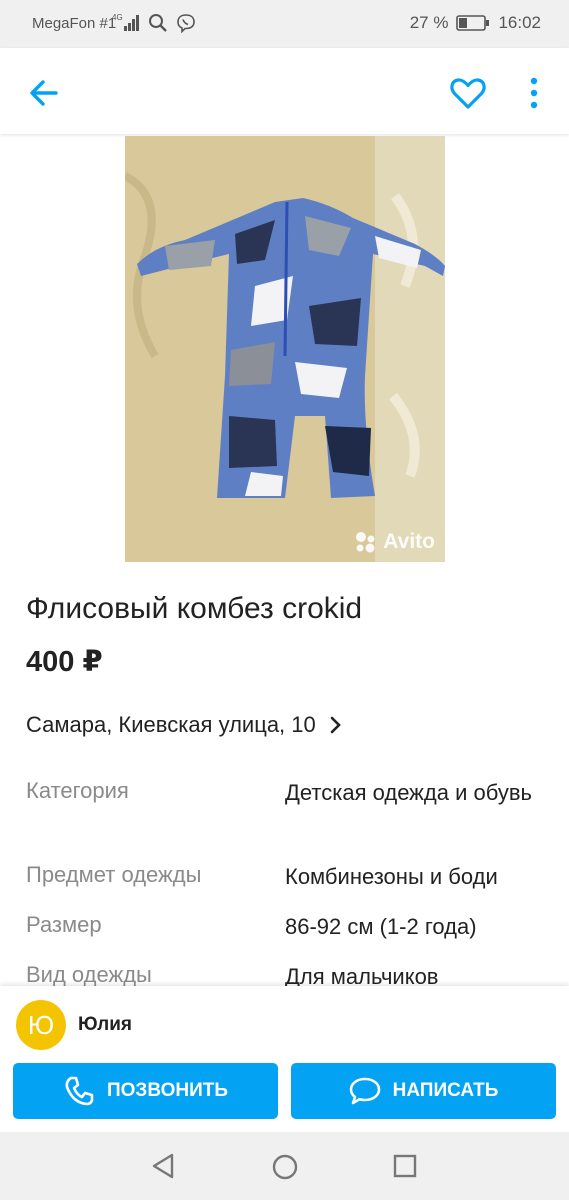 The height and width of the screenshot is (1200, 569). Describe the element at coordinates (445, 1090) in the screenshot. I see `write-button-label: НАПИСАТЬ` at that location.